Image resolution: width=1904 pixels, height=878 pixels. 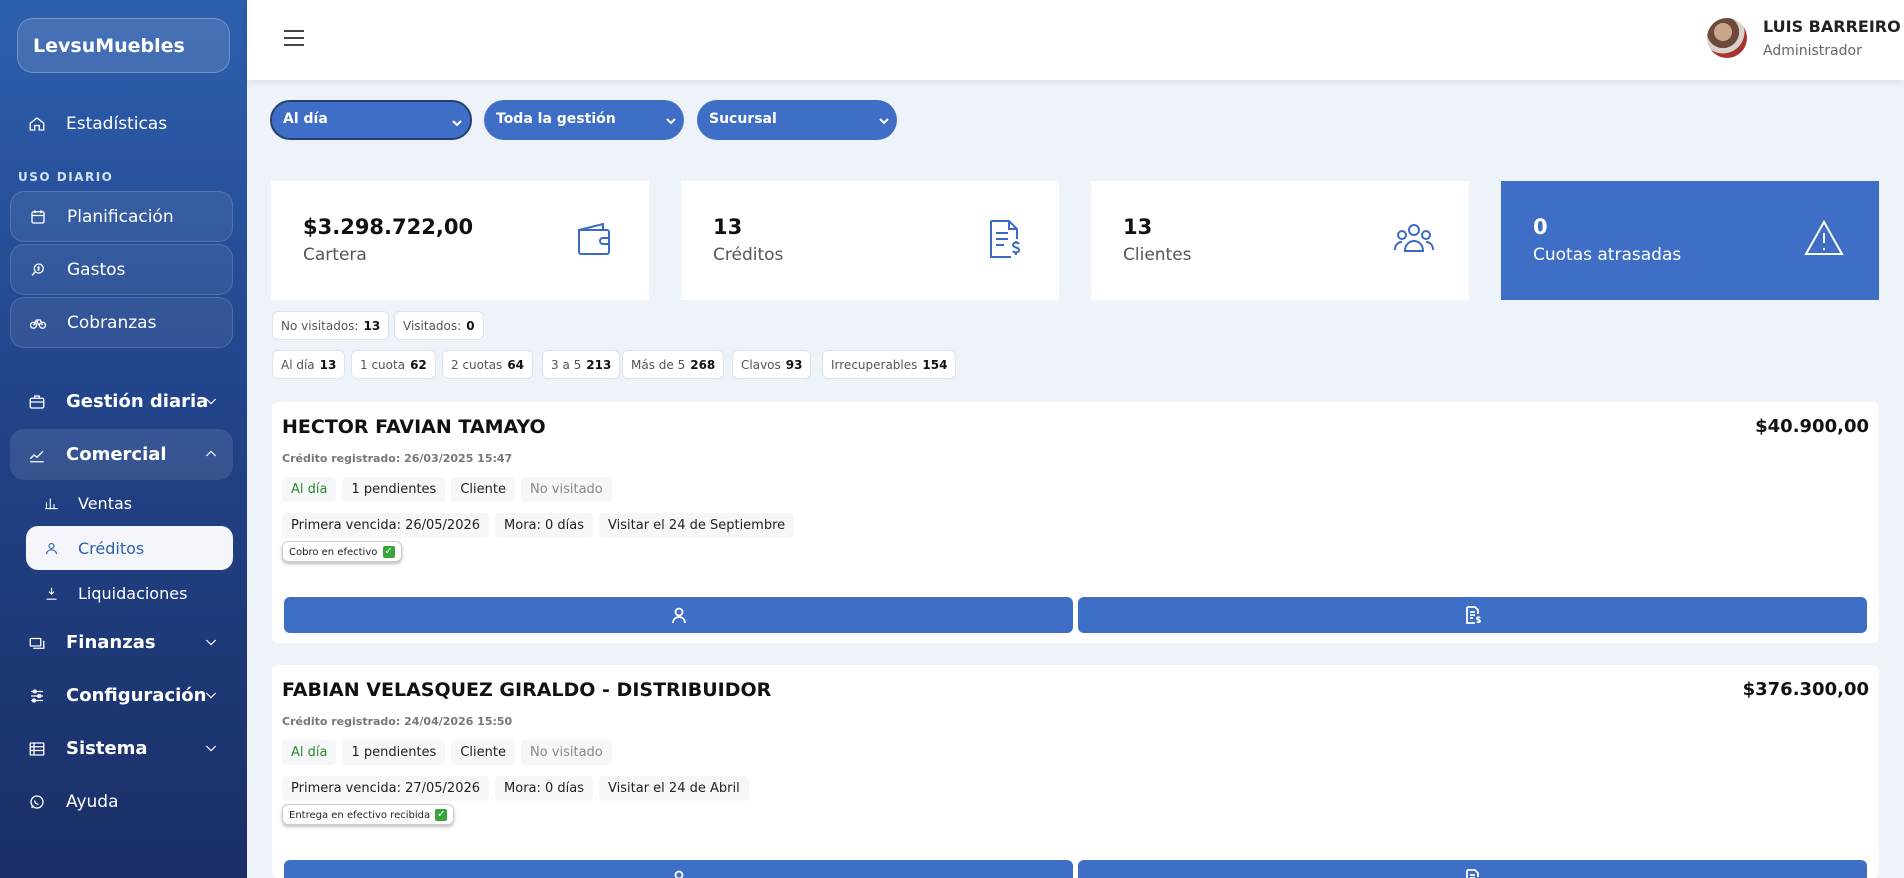 I want to click on sidebar-group-label: Sistema, so click(x=107, y=748).